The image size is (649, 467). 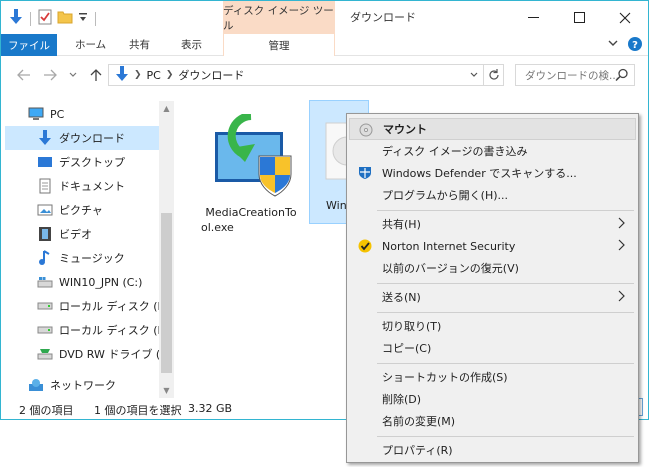 What do you see at coordinates (492, 348) in the screenshot?
I see `menu-item-copy: コピー(C)` at bounding box center [492, 348].